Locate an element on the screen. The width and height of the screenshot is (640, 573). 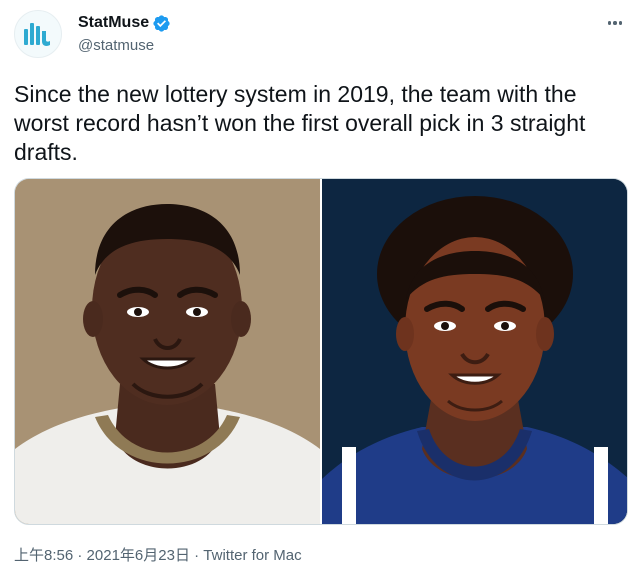
tweet-header: StatMuse @statmuse is located at coordinates (320, 34).